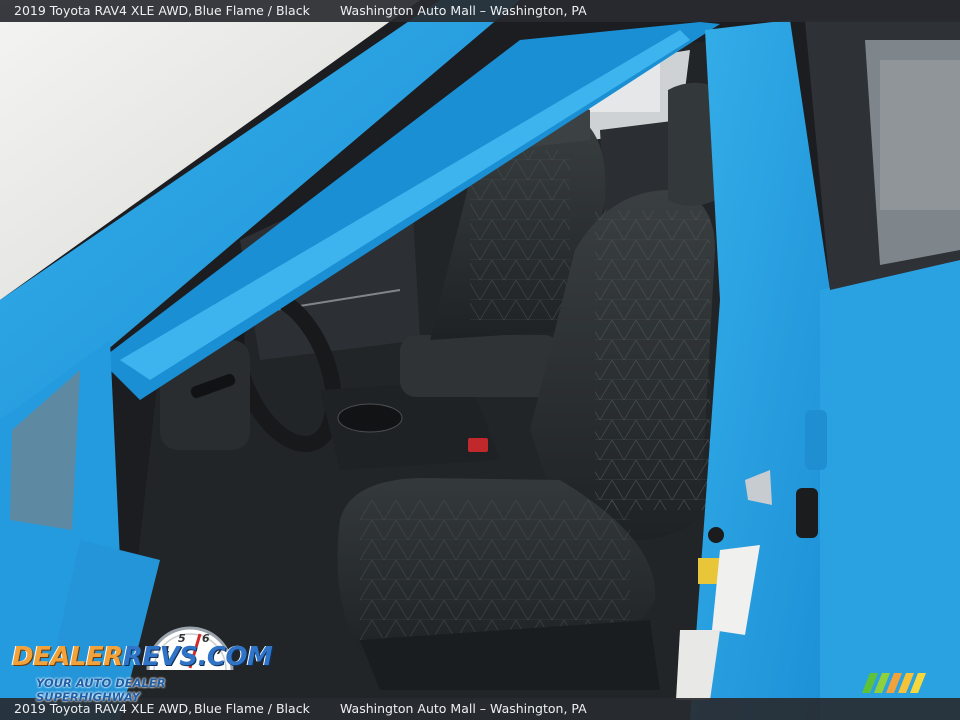 Image resolution: width=960 pixels, height=720 pixels. I want to click on stripes-logo-icon, so click(894, 683).